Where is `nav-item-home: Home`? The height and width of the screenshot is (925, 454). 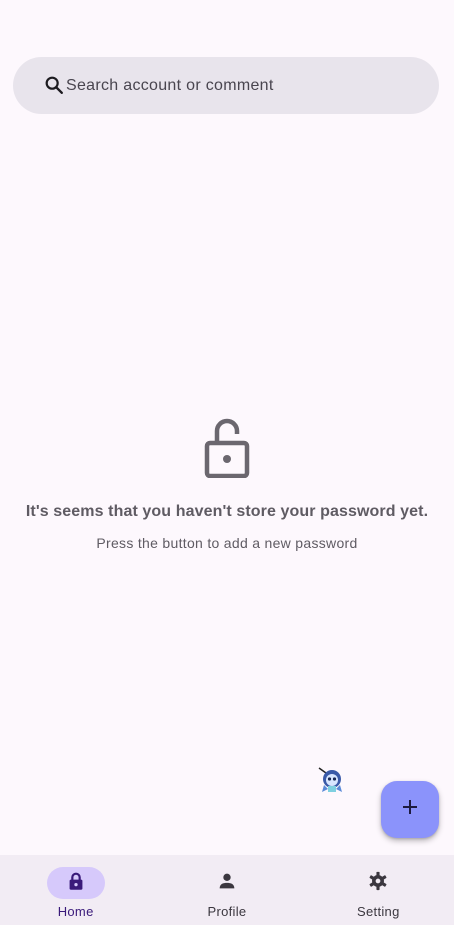 nav-item-home: Home is located at coordinates (75, 890).